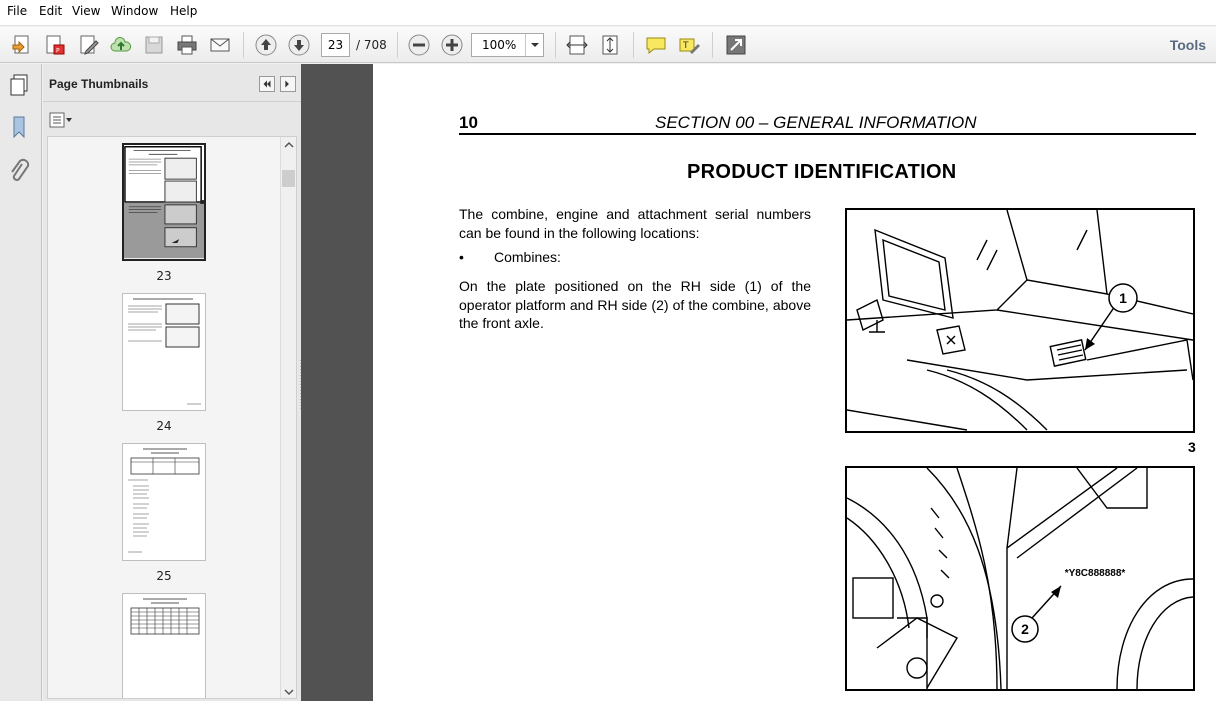  What do you see at coordinates (736, 45) in the screenshot?
I see `full-screen-icon` at bounding box center [736, 45].